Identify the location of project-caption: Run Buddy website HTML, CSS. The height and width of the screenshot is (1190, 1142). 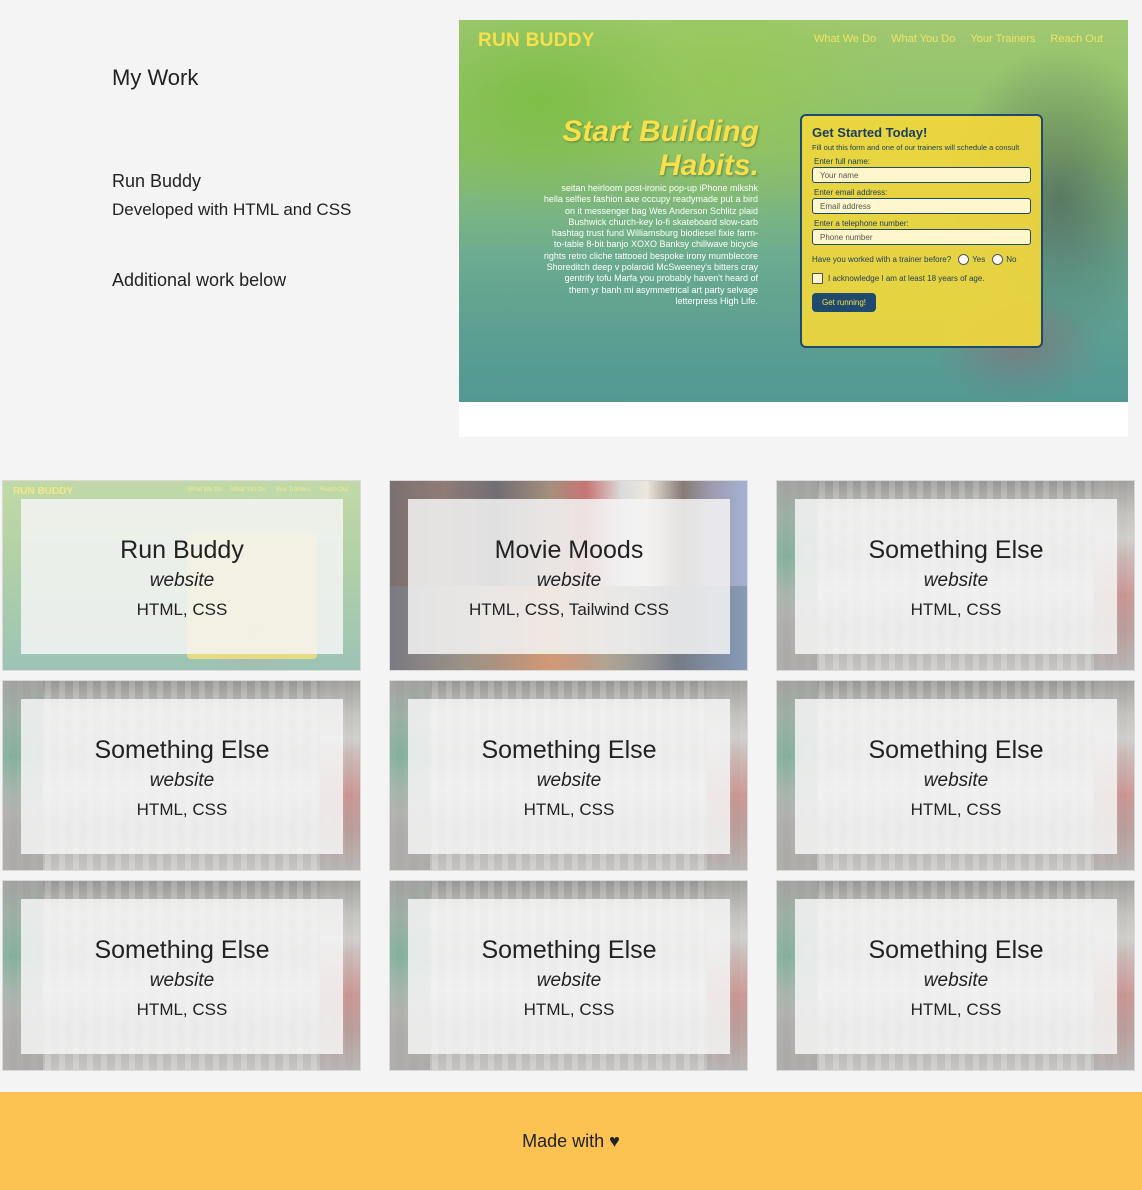
(182, 576).